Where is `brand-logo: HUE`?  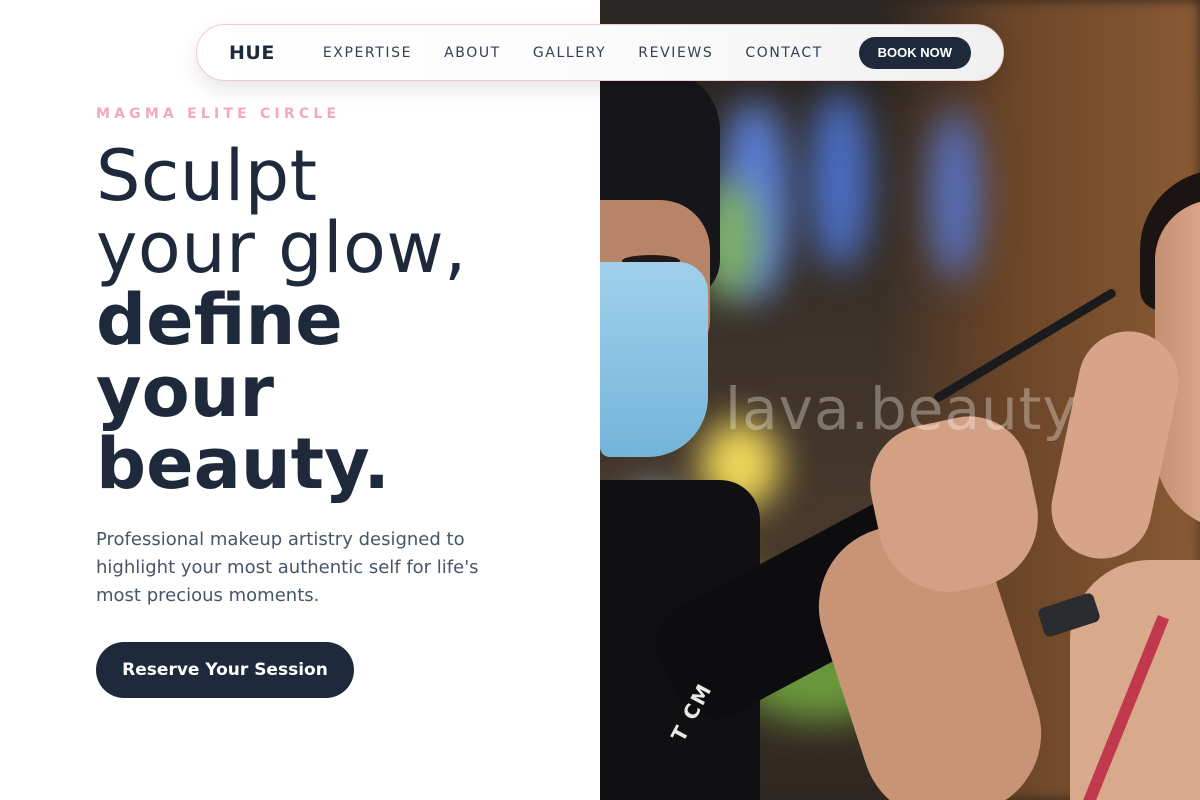 brand-logo: HUE is located at coordinates (252, 53).